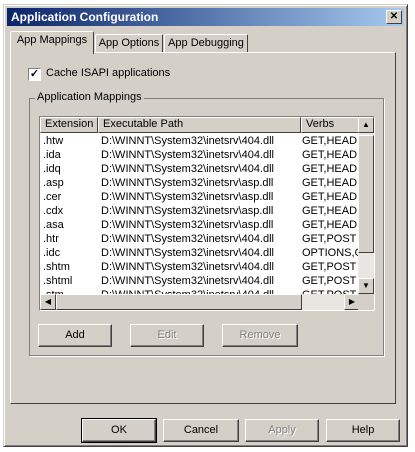 The height and width of the screenshot is (452, 415). What do you see at coordinates (282, 430) in the screenshot?
I see `apply-button: Apply` at bounding box center [282, 430].